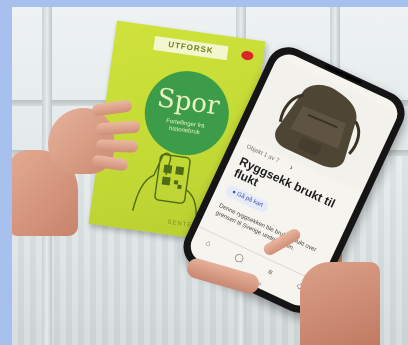  I want to click on map-button-label: Gå på kart, so click(249, 200).